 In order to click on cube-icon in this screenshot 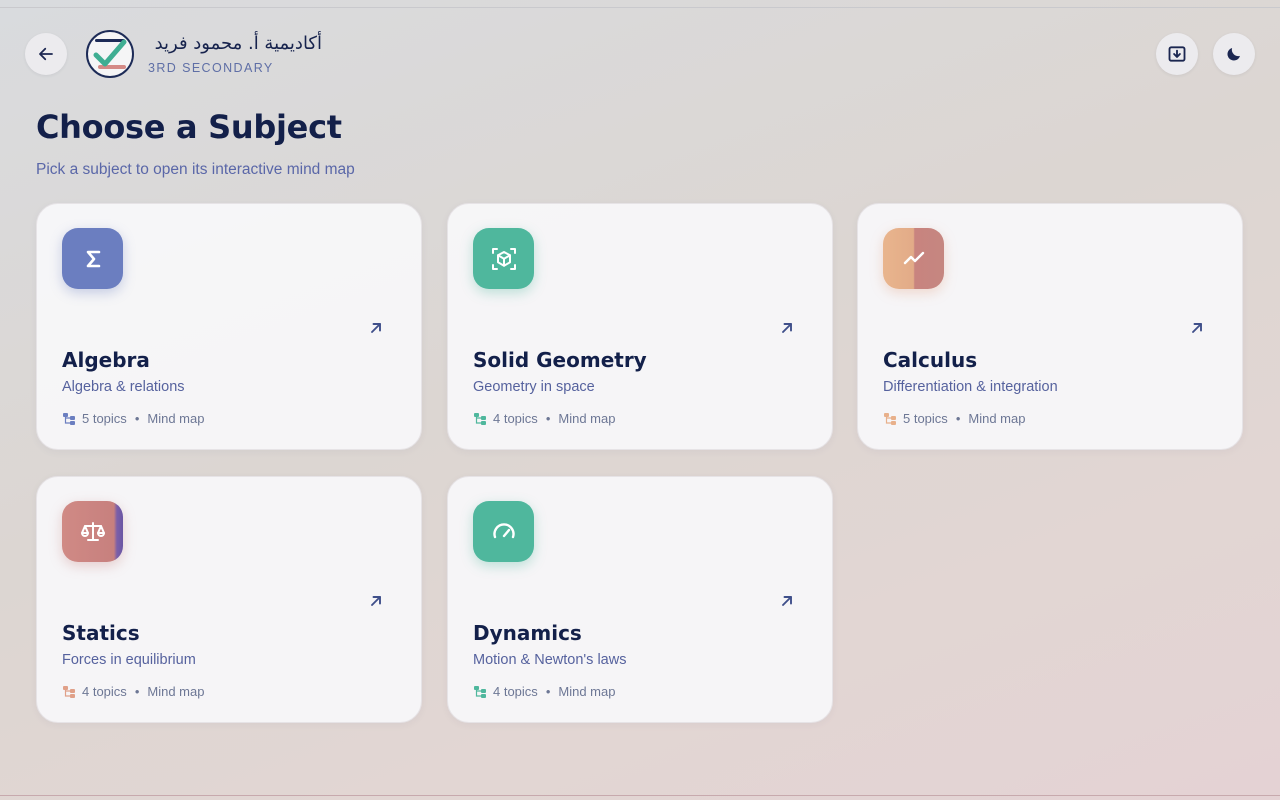, I will do `click(503, 258)`.